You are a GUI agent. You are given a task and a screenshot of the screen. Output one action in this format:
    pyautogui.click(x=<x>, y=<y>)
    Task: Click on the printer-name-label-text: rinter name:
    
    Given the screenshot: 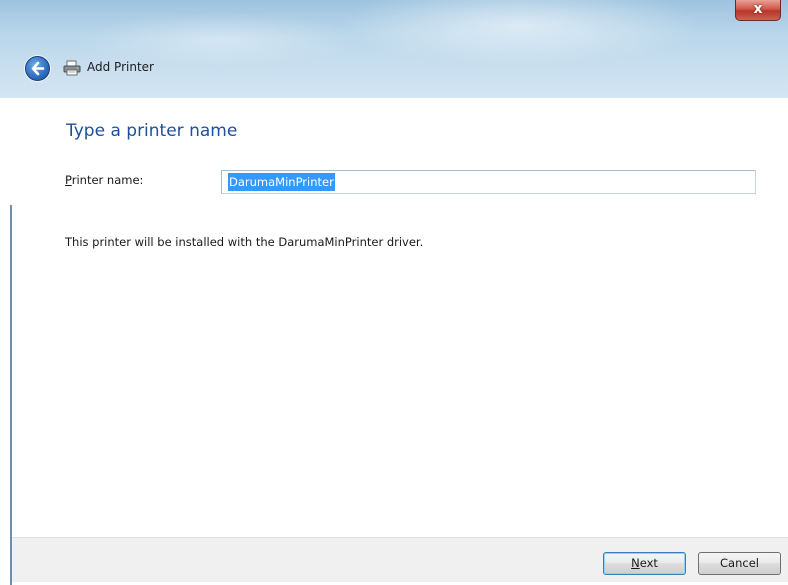 What is the action you would take?
    pyautogui.click(x=107, y=180)
    